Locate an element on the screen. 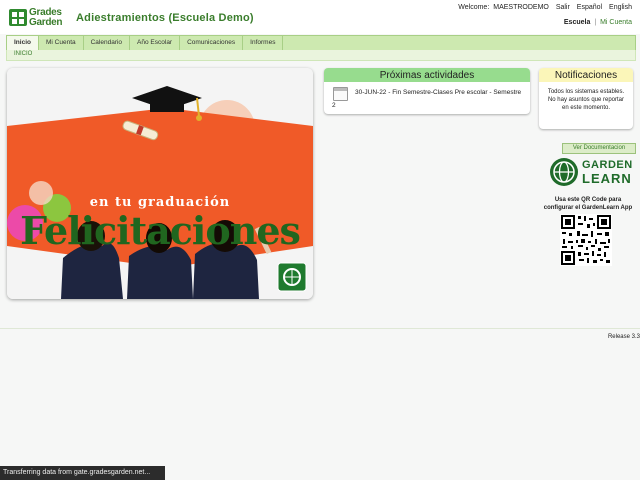  activities-title: Próximas actividades is located at coordinates (427, 75).